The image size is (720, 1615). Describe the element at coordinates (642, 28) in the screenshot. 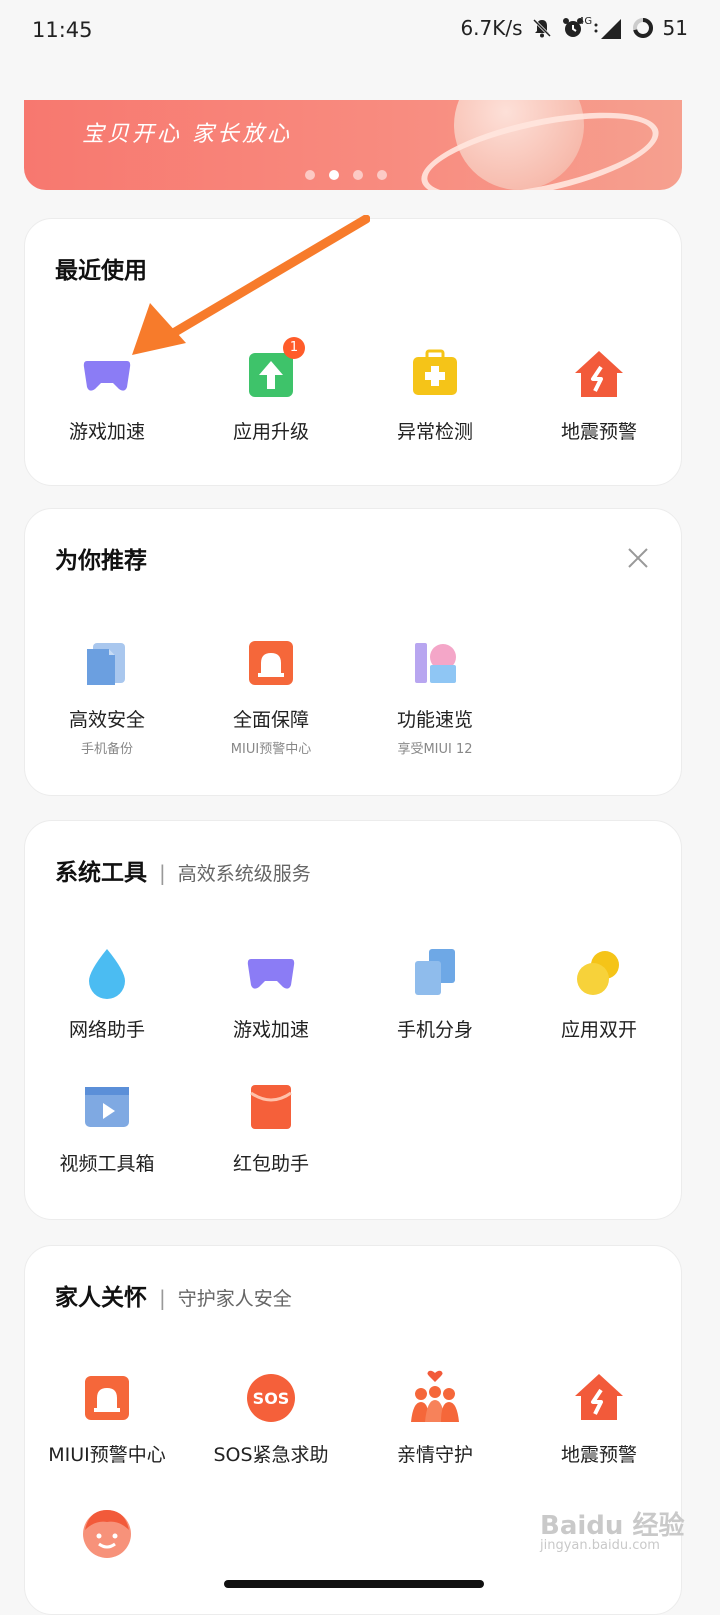

I see `battery-ring-icon` at that location.